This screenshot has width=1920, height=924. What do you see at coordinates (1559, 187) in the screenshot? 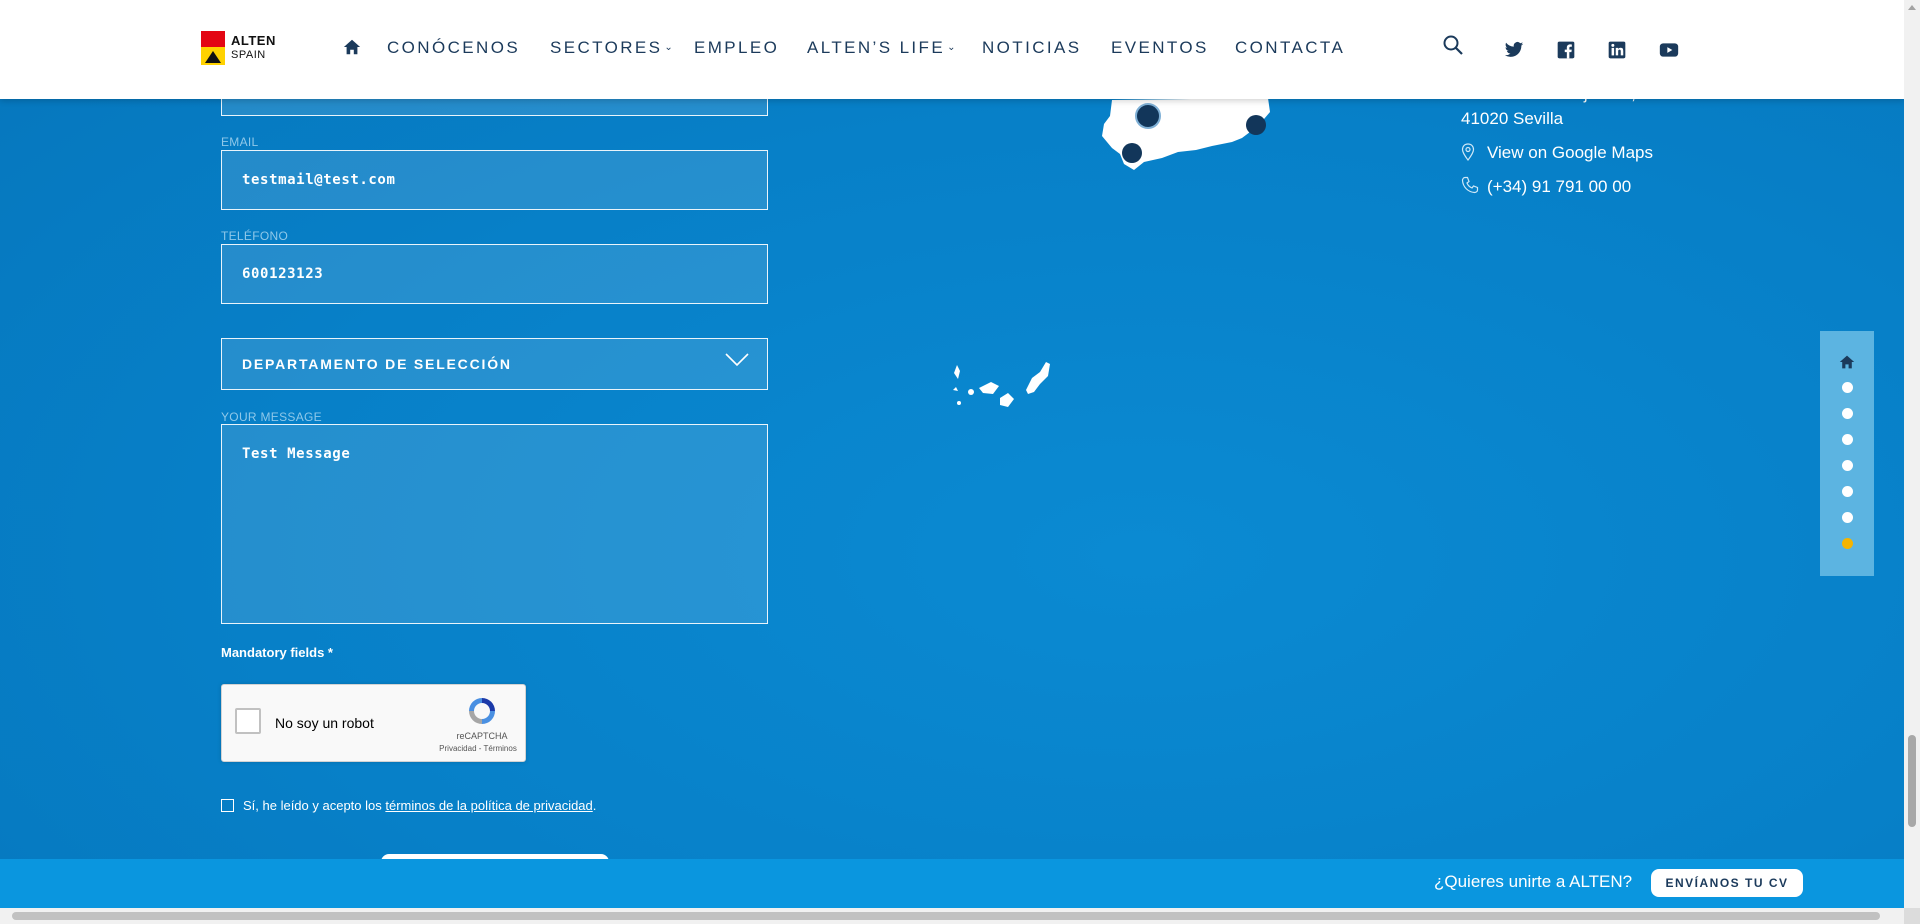
I see `office-phone: (+34) 91 791 00 00` at bounding box center [1559, 187].